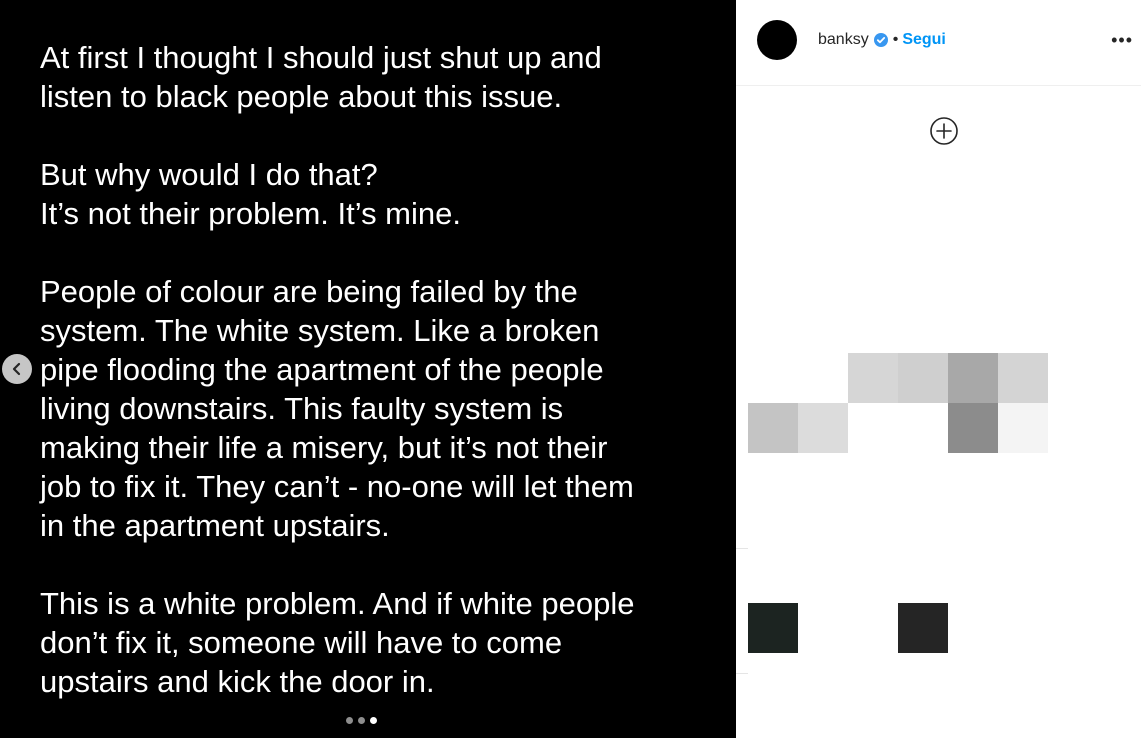 The height and width of the screenshot is (740, 1141). I want to click on carousel-indicator, so click(361, 720).